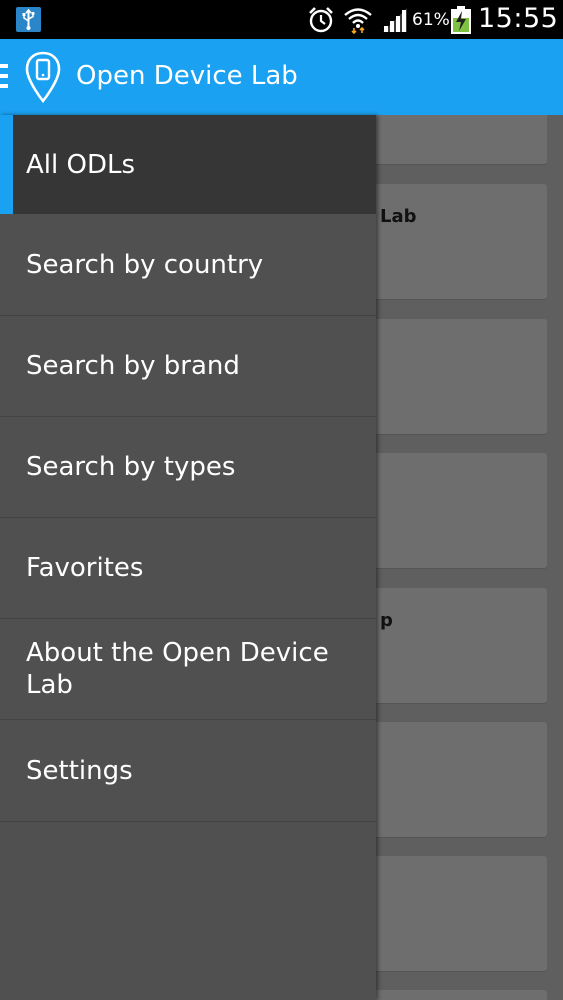 This screenshot has height=1000, width=563. Describe the element at coordinates (28, 19) in the screenshot. I see `usb-debugging-icon` at that location.